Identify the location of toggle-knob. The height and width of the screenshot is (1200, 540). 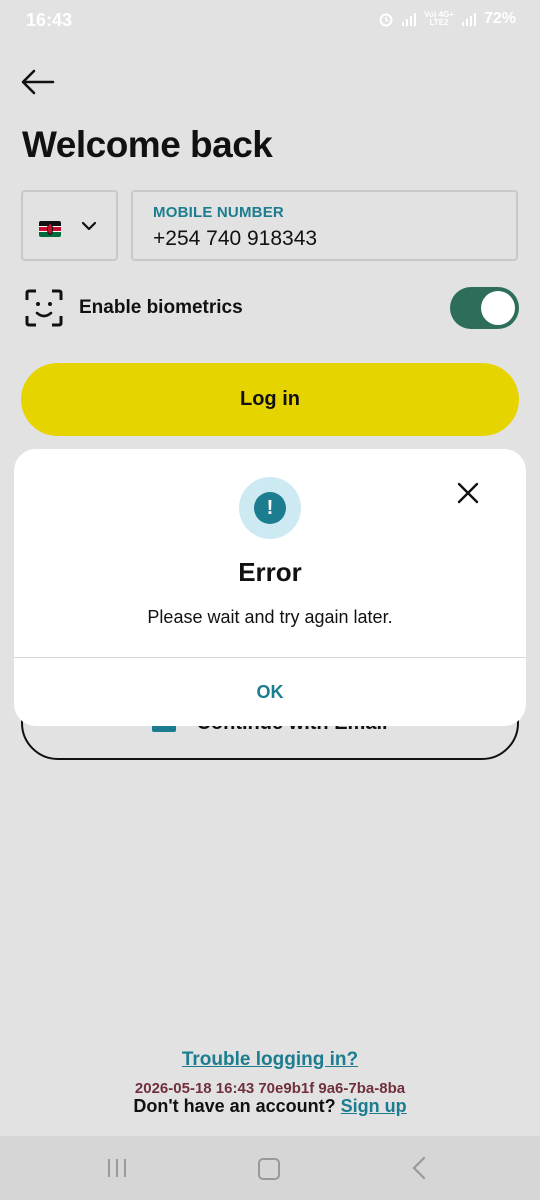
(498, 308).